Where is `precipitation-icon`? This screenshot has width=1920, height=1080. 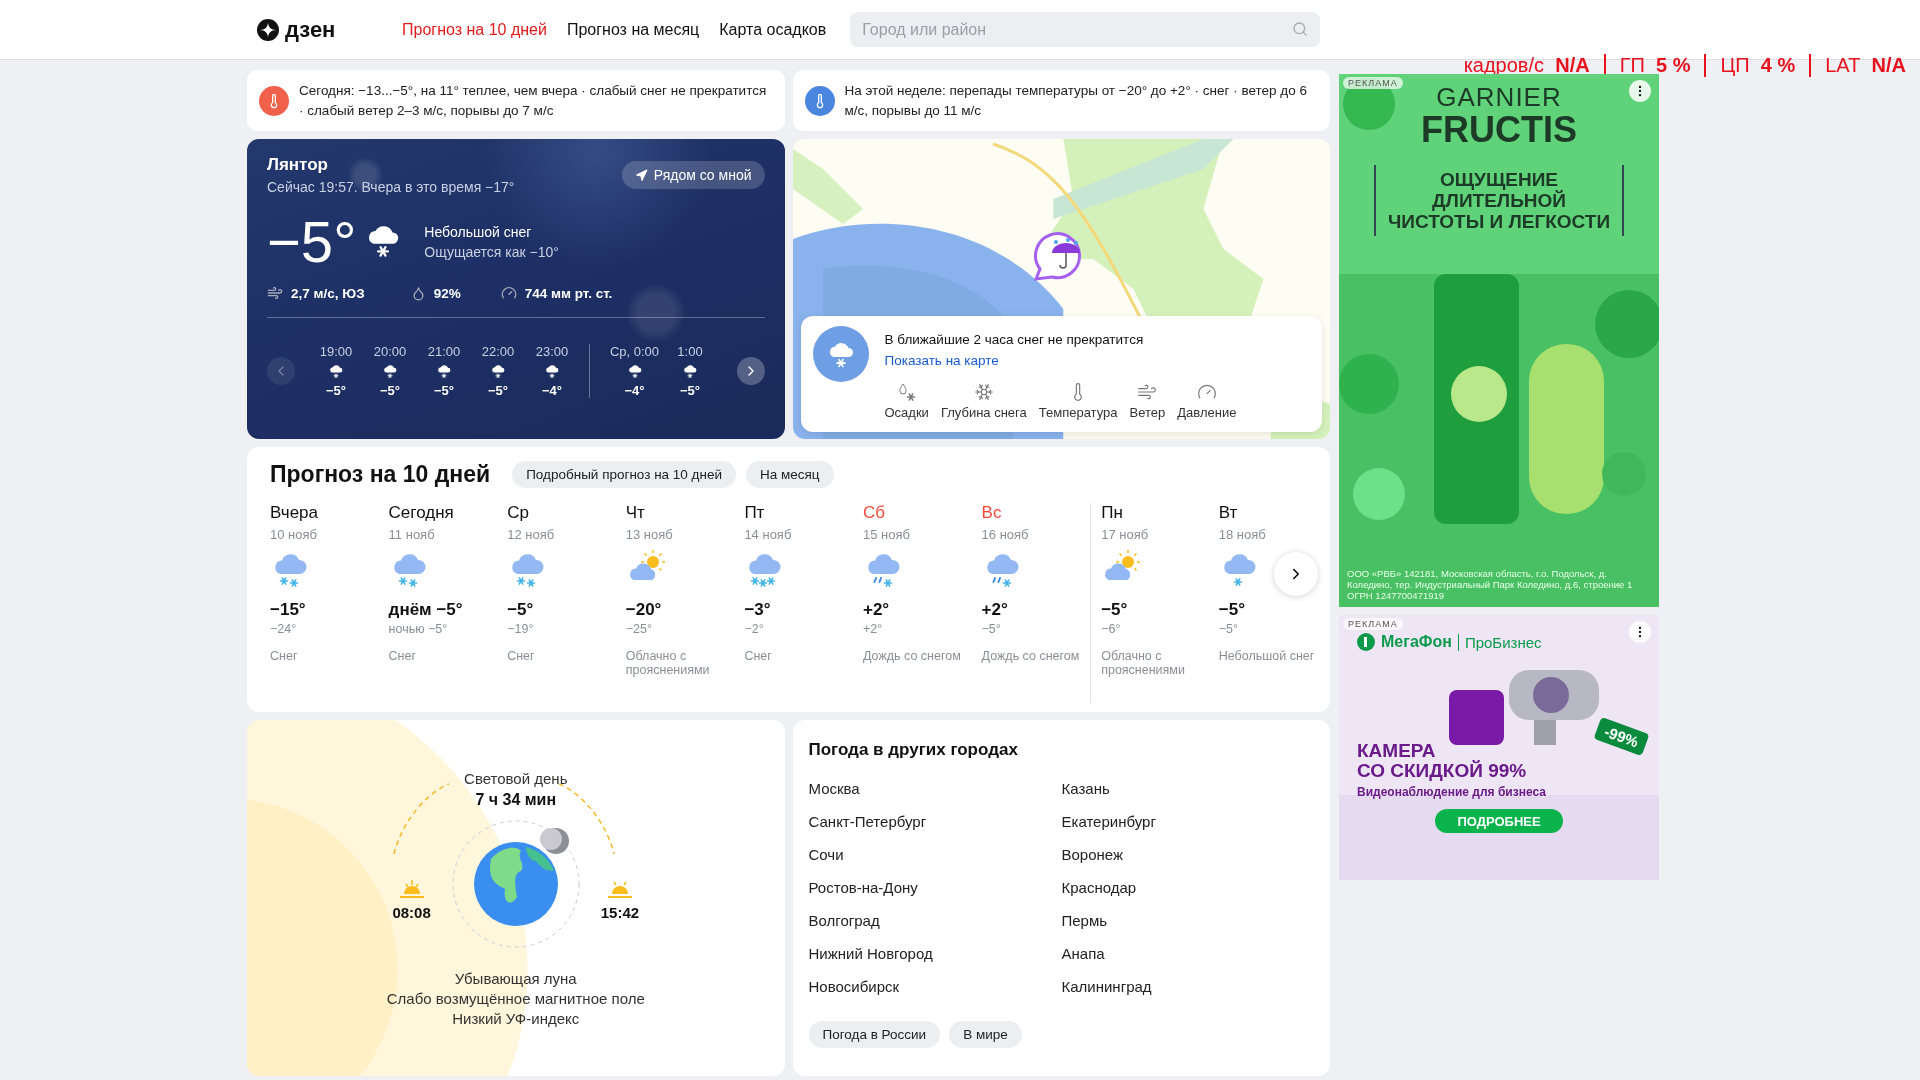 precipitation-icon is located at coordinates (906, 392).